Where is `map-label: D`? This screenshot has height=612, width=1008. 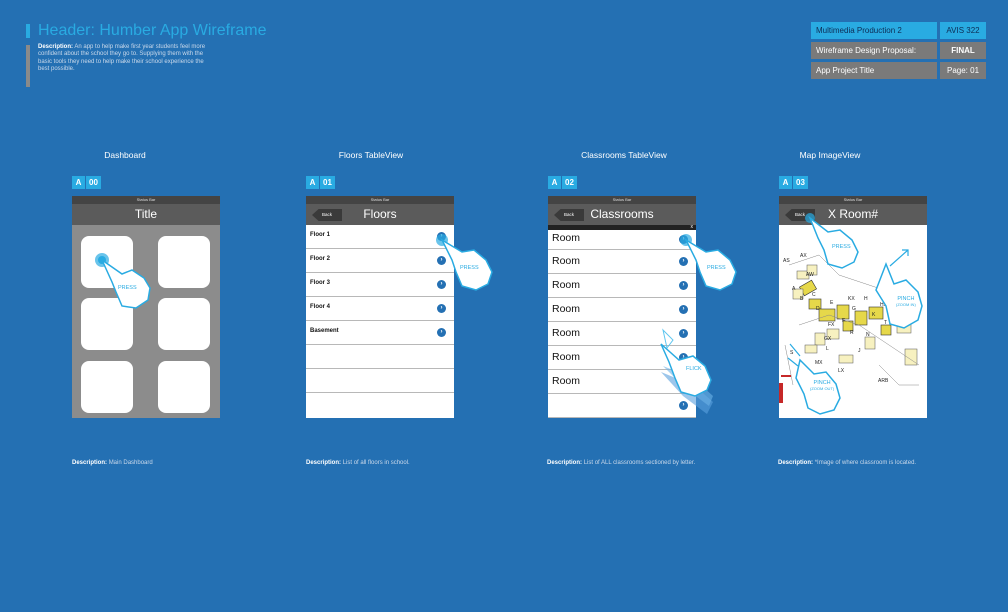
map-label: D is located at coordinates (818, 309).